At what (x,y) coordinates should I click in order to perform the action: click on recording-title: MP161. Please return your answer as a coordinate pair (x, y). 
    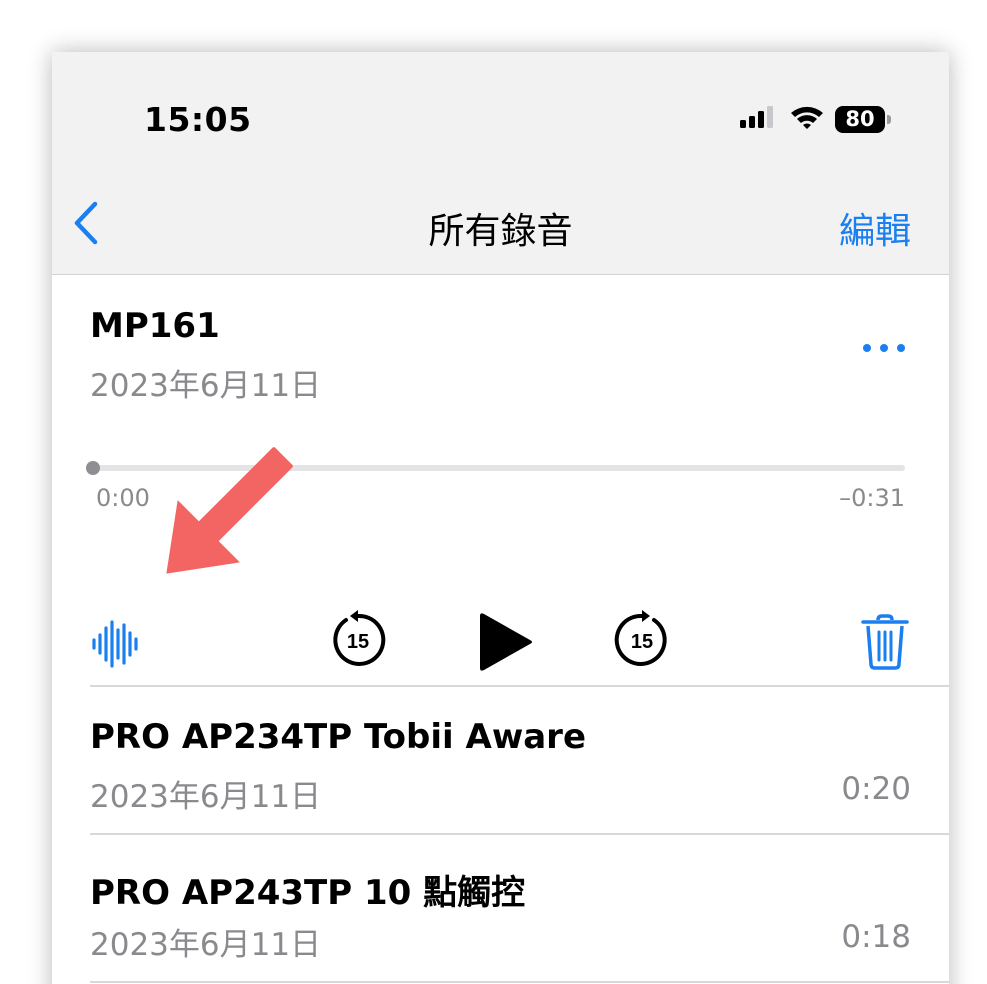
    Looking at the image, I should click on (155, 326).